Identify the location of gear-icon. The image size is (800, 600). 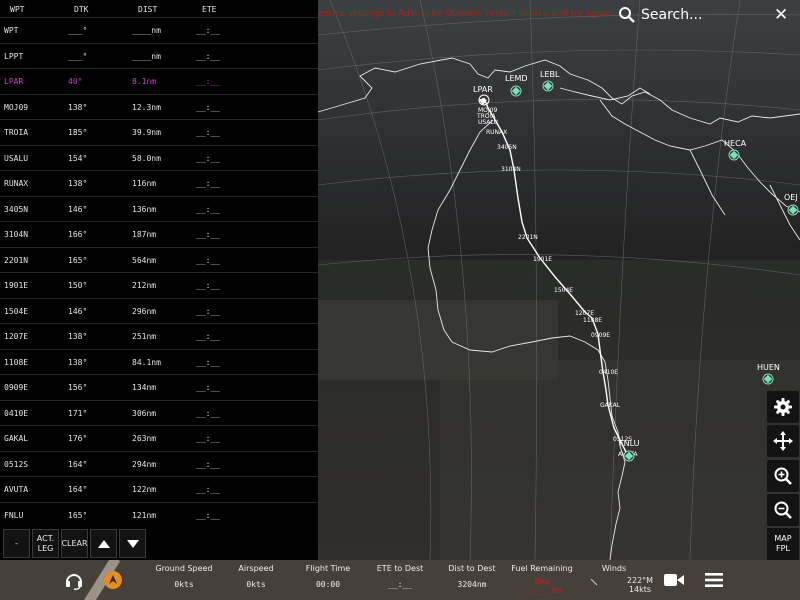
(783, 407).